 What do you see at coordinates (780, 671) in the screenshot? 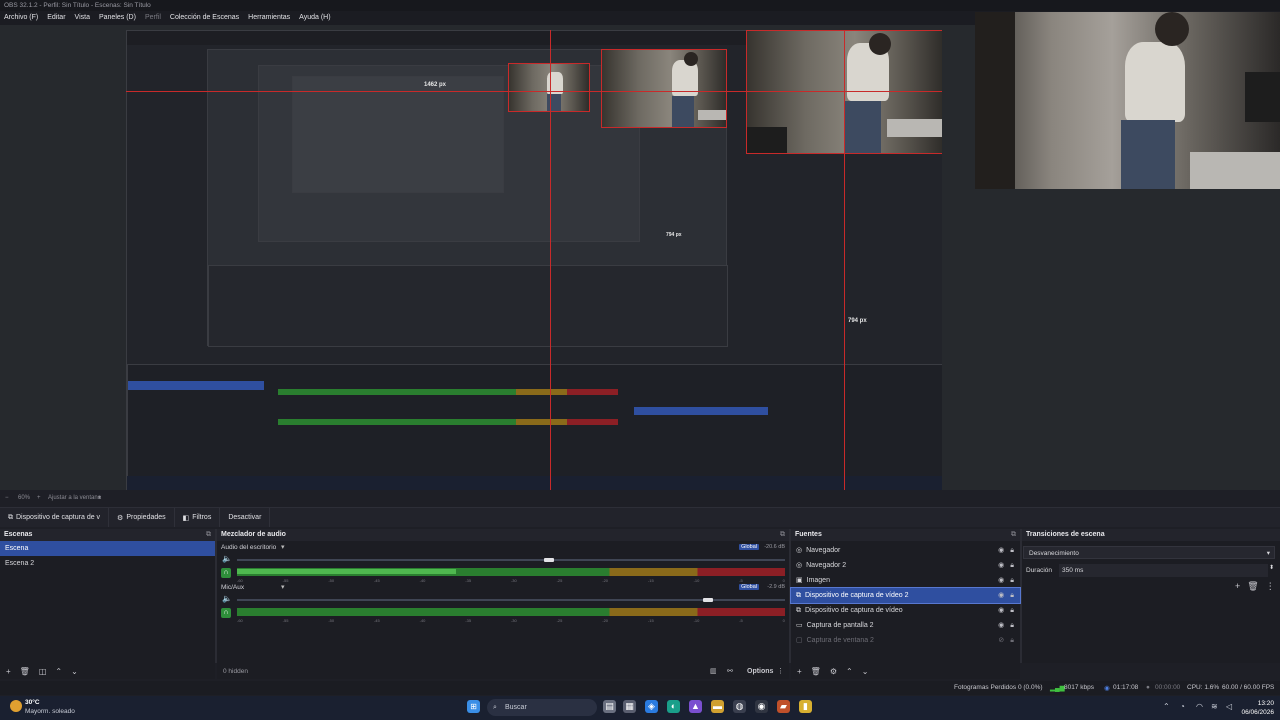
I see `mixer-more-icon: ⋮` at bounding box center [780, 671].